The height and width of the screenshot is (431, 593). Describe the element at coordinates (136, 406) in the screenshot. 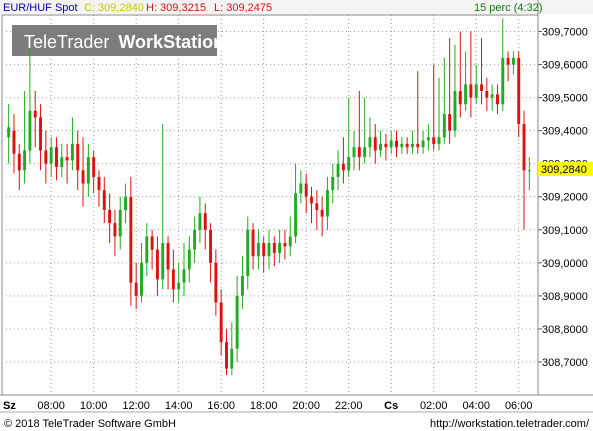

I see `x-tick-label: 12:00` at that location.